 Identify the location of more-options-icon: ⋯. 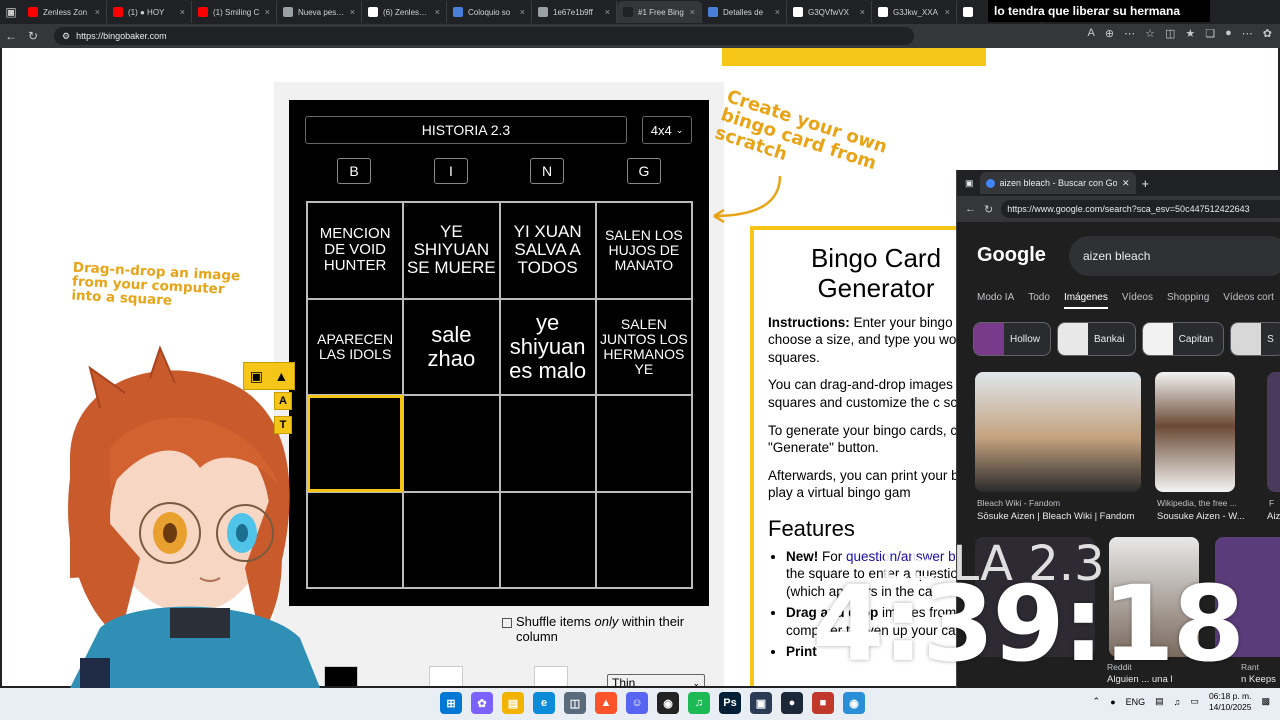
(1247, 33).